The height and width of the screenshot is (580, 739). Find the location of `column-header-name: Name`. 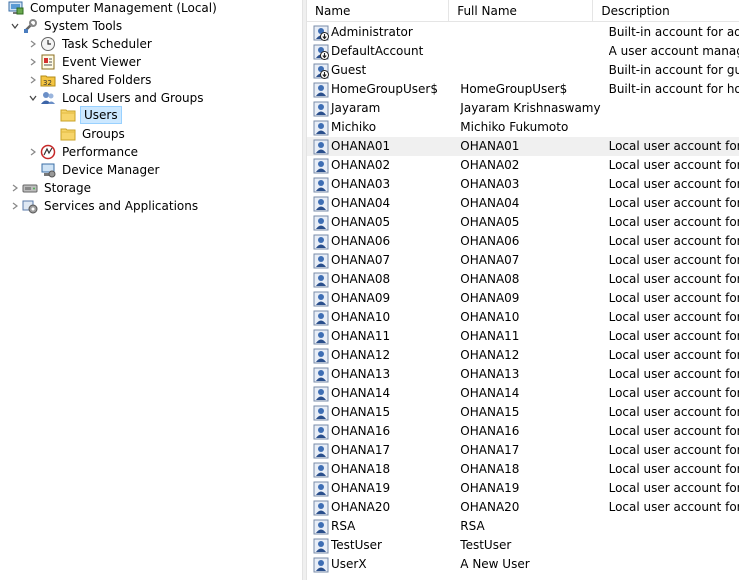

column-header-name: Name is located at coordinates (378, 11).